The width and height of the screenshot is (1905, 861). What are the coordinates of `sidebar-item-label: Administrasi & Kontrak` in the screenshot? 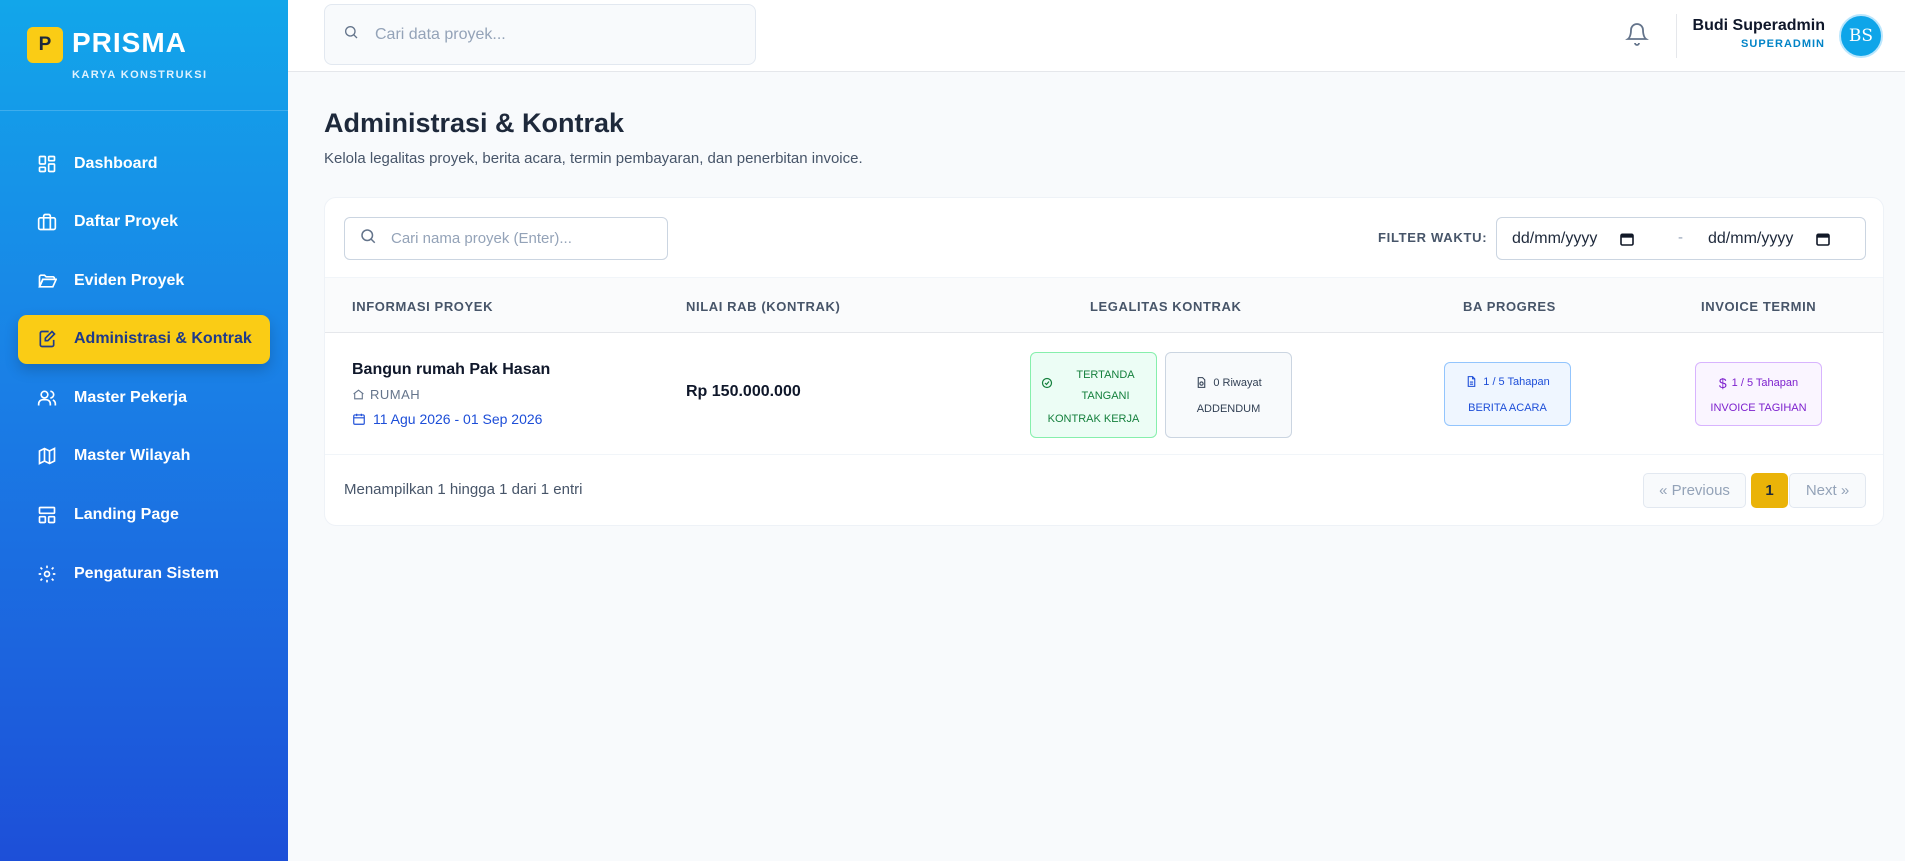 It's located at (163, 339).